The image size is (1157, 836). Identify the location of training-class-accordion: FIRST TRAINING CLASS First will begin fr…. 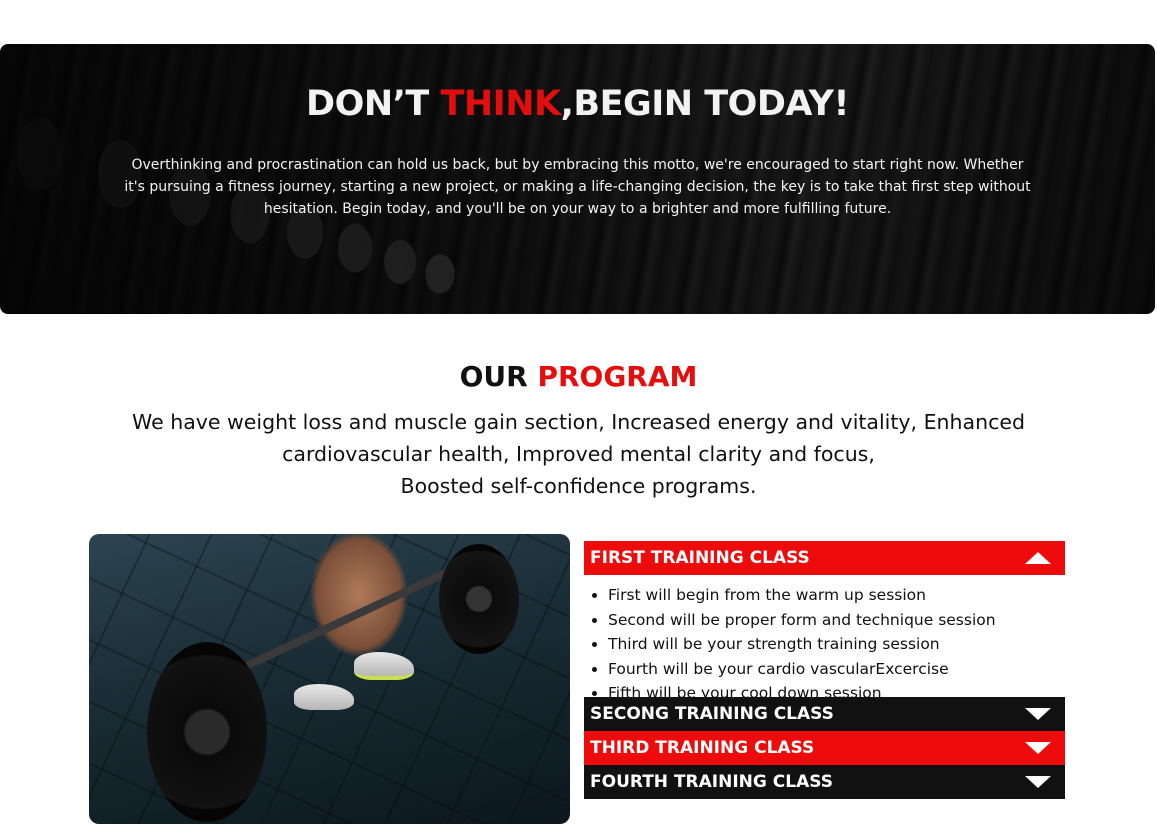
(824, 670).